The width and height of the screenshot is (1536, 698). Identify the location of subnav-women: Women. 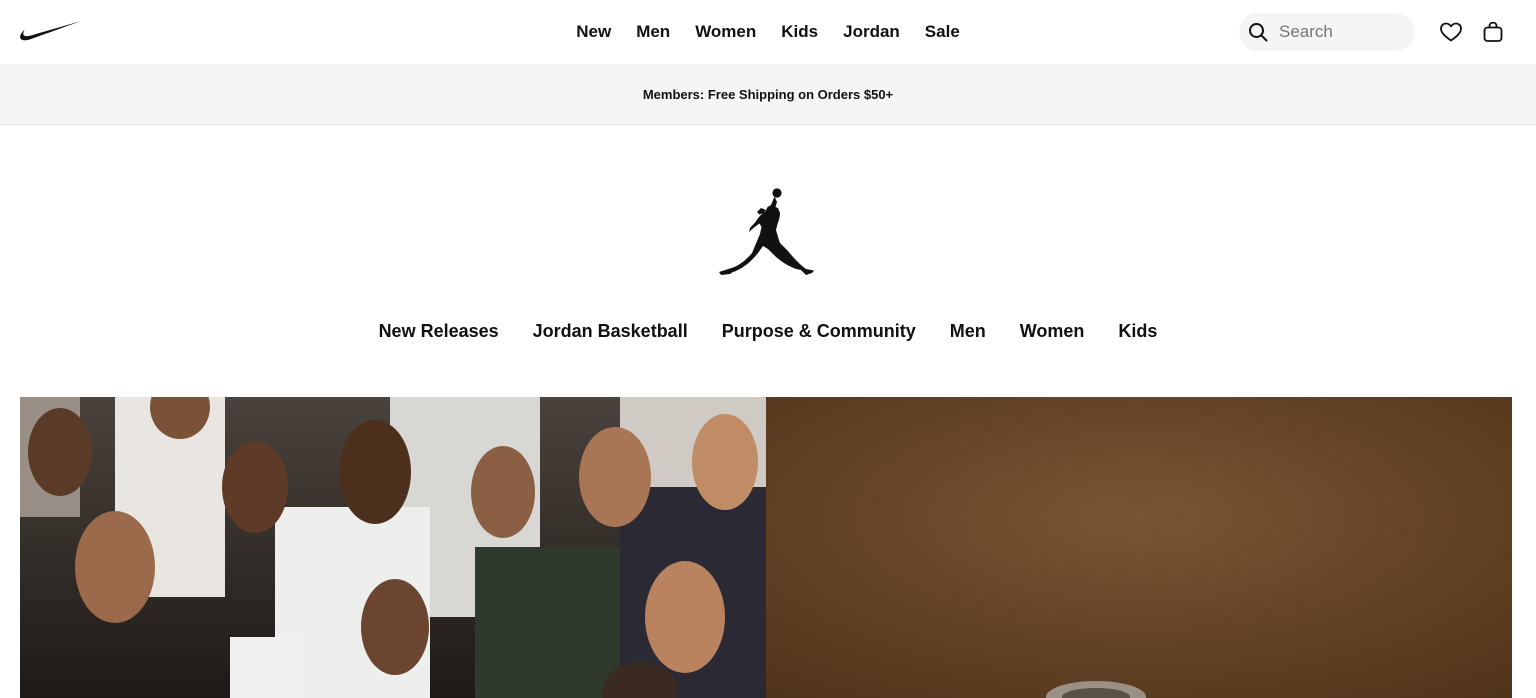
(1052, 331).